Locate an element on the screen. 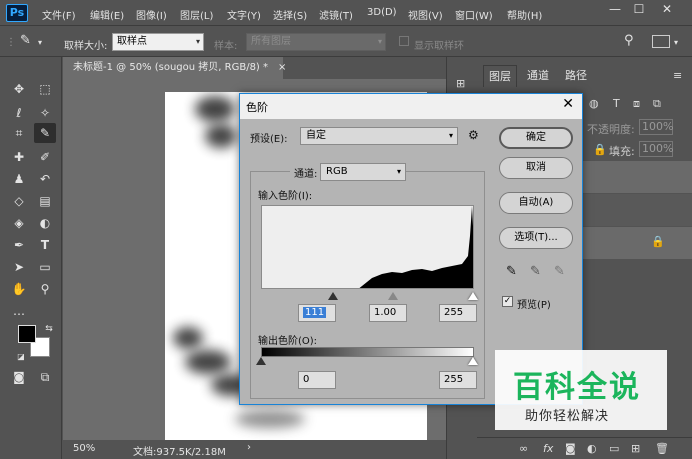 Image resolution: width=692 pixels, height=459 pixels. fill-input: 100% is located at coordinates (656, 149).